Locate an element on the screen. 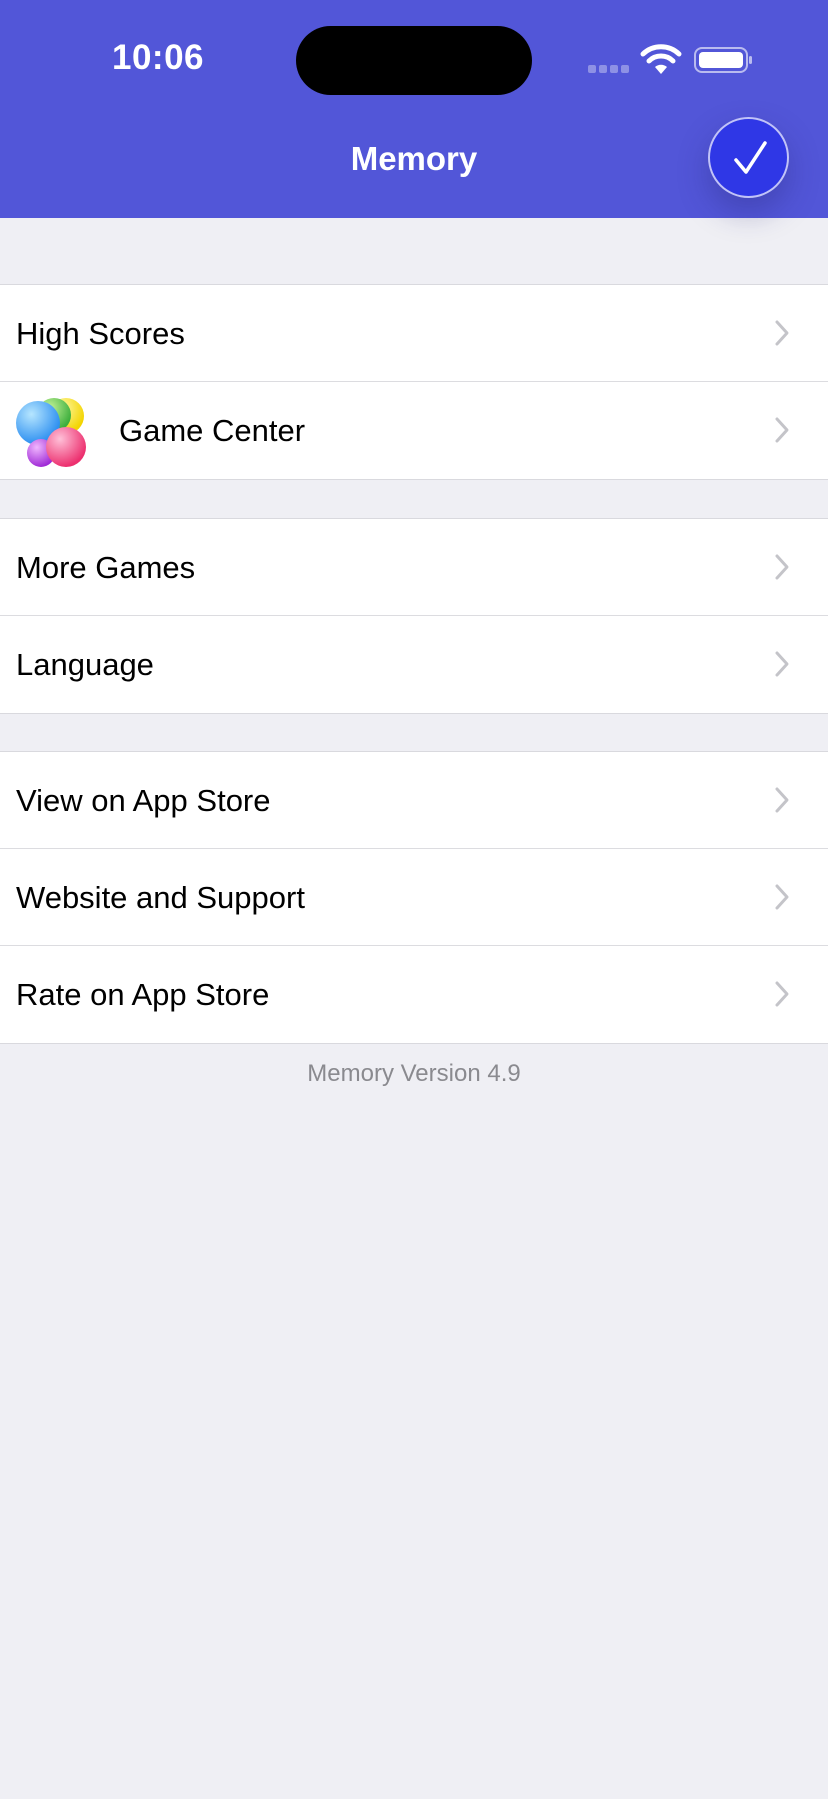 The width and height of the screenshot is (828, 1799). more-games-label: More Games is located at coordinates (106, 567).